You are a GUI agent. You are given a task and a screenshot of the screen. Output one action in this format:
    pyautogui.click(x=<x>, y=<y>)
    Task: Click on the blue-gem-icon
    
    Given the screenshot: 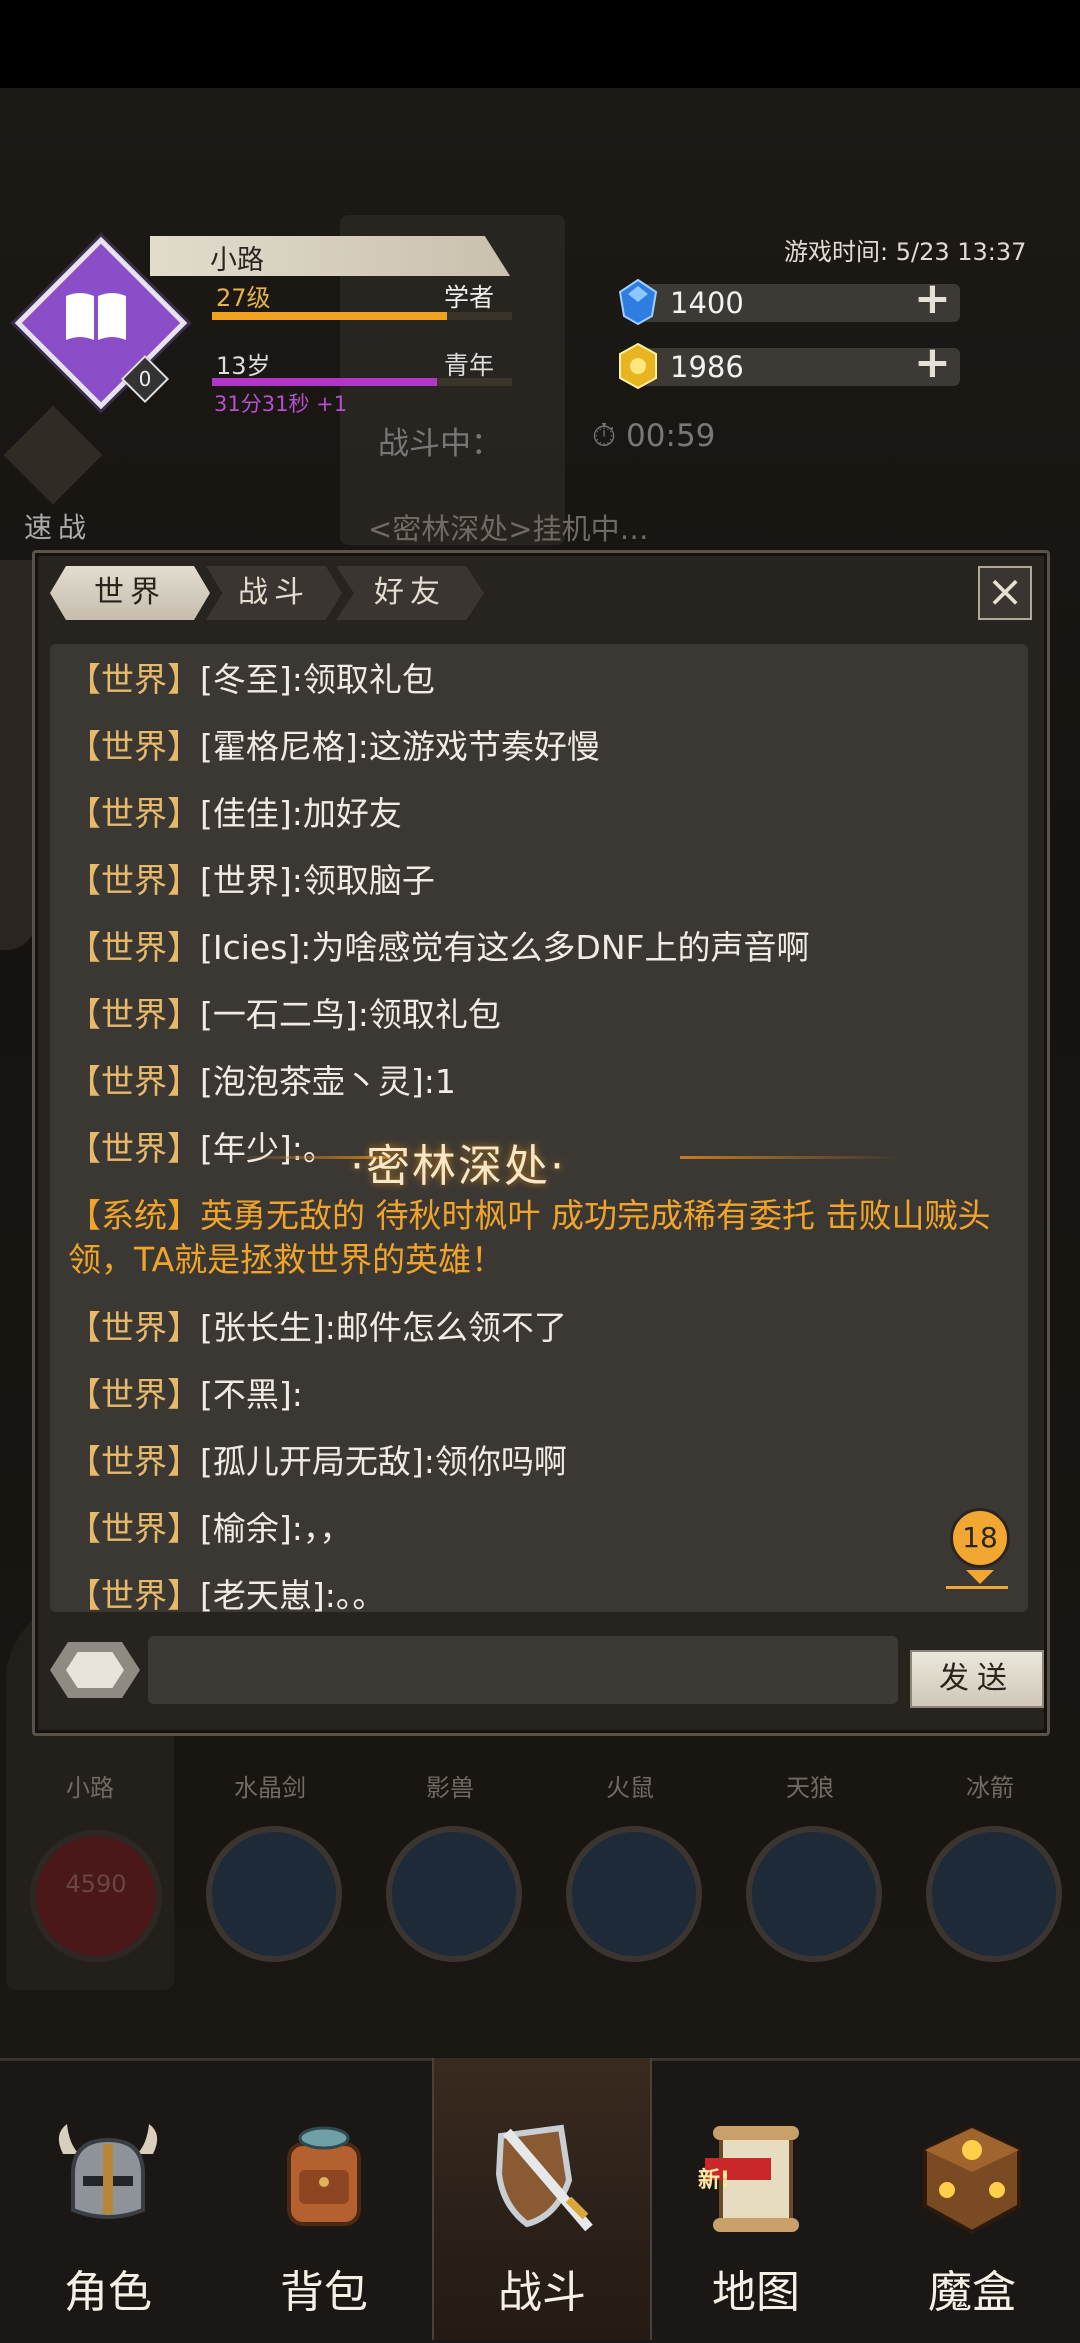 What is the action you would take?
    pyautogui.click(x=638, y=302)
    